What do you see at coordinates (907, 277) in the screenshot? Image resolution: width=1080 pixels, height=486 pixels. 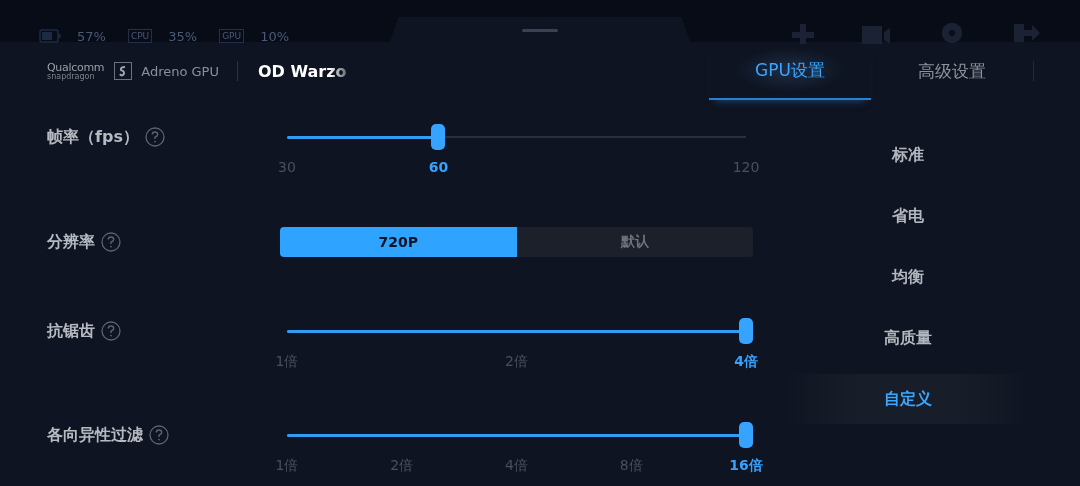 I see `preset-item: 均衡` at bounding box center [907, 277].